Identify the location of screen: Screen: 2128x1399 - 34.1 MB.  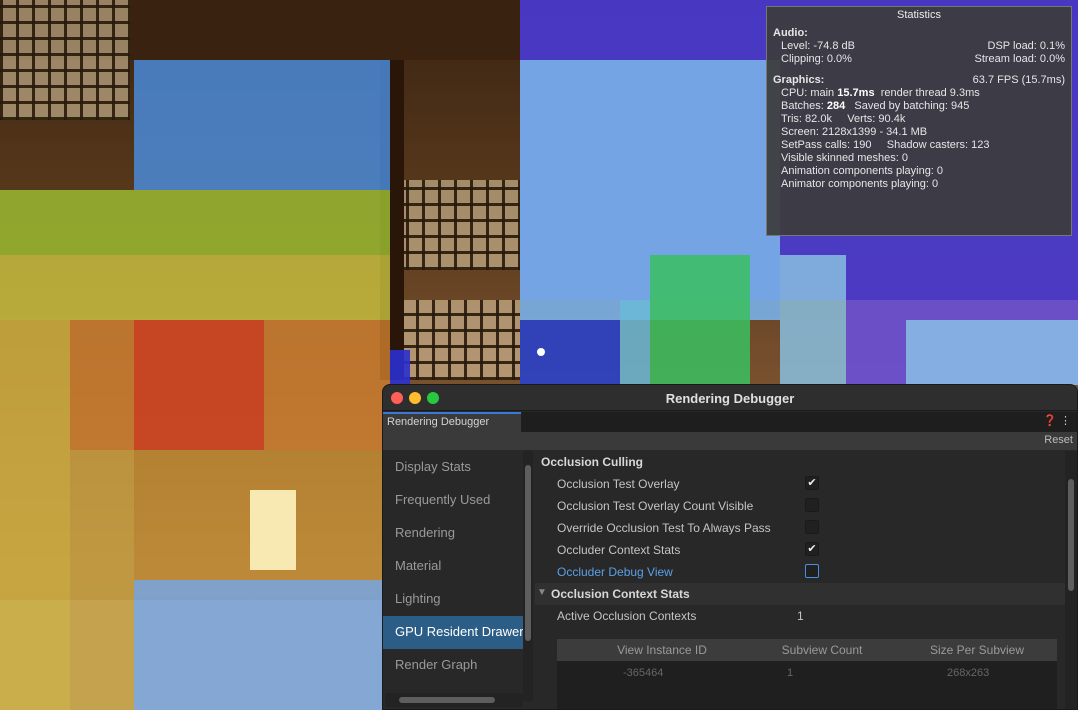
(854, 132).